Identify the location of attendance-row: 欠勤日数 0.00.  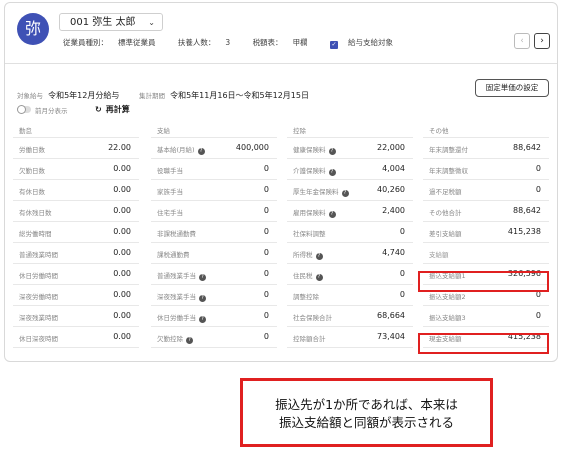
(76, 169).